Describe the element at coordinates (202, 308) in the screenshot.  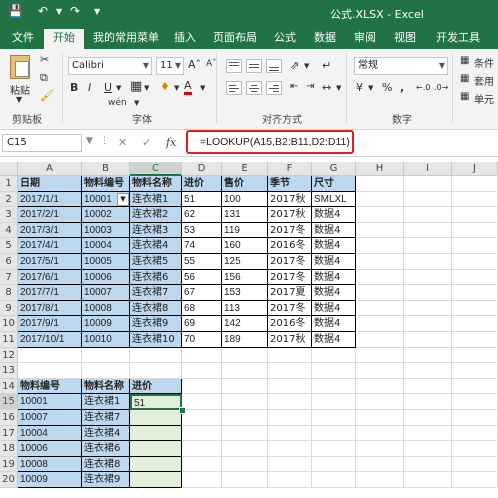
I see `table1-cell: 68` at that location.